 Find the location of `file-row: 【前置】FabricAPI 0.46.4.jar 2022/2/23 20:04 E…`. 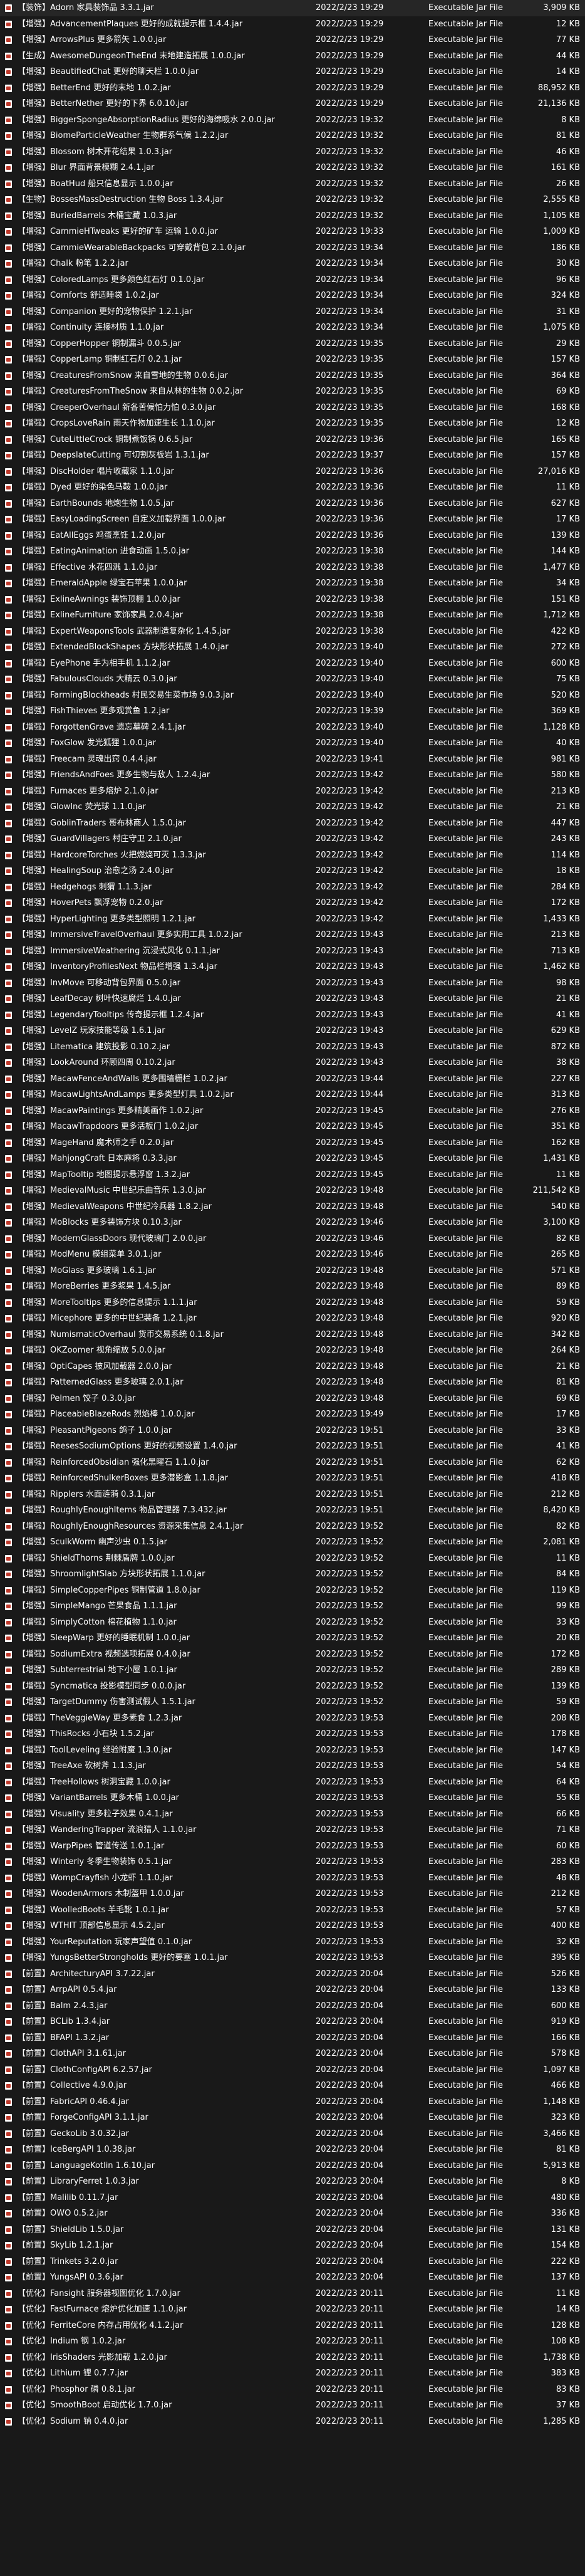

file-row: 【前置】FabricAPI 0.46.4.jar 2022/2/23 20:04 E… is located at coordinates (292, 2102).